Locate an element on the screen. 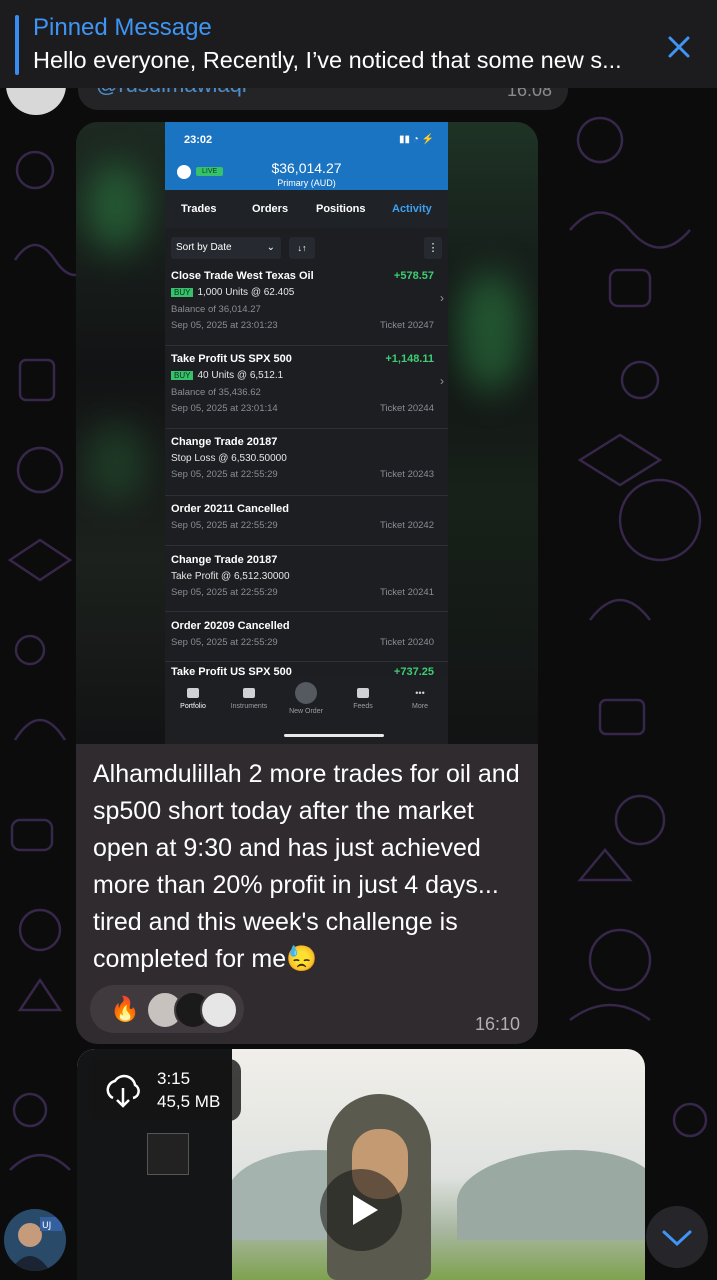 This screenshot has height=1280, width=717. feeds-icon is located at coordinates (363, 693).